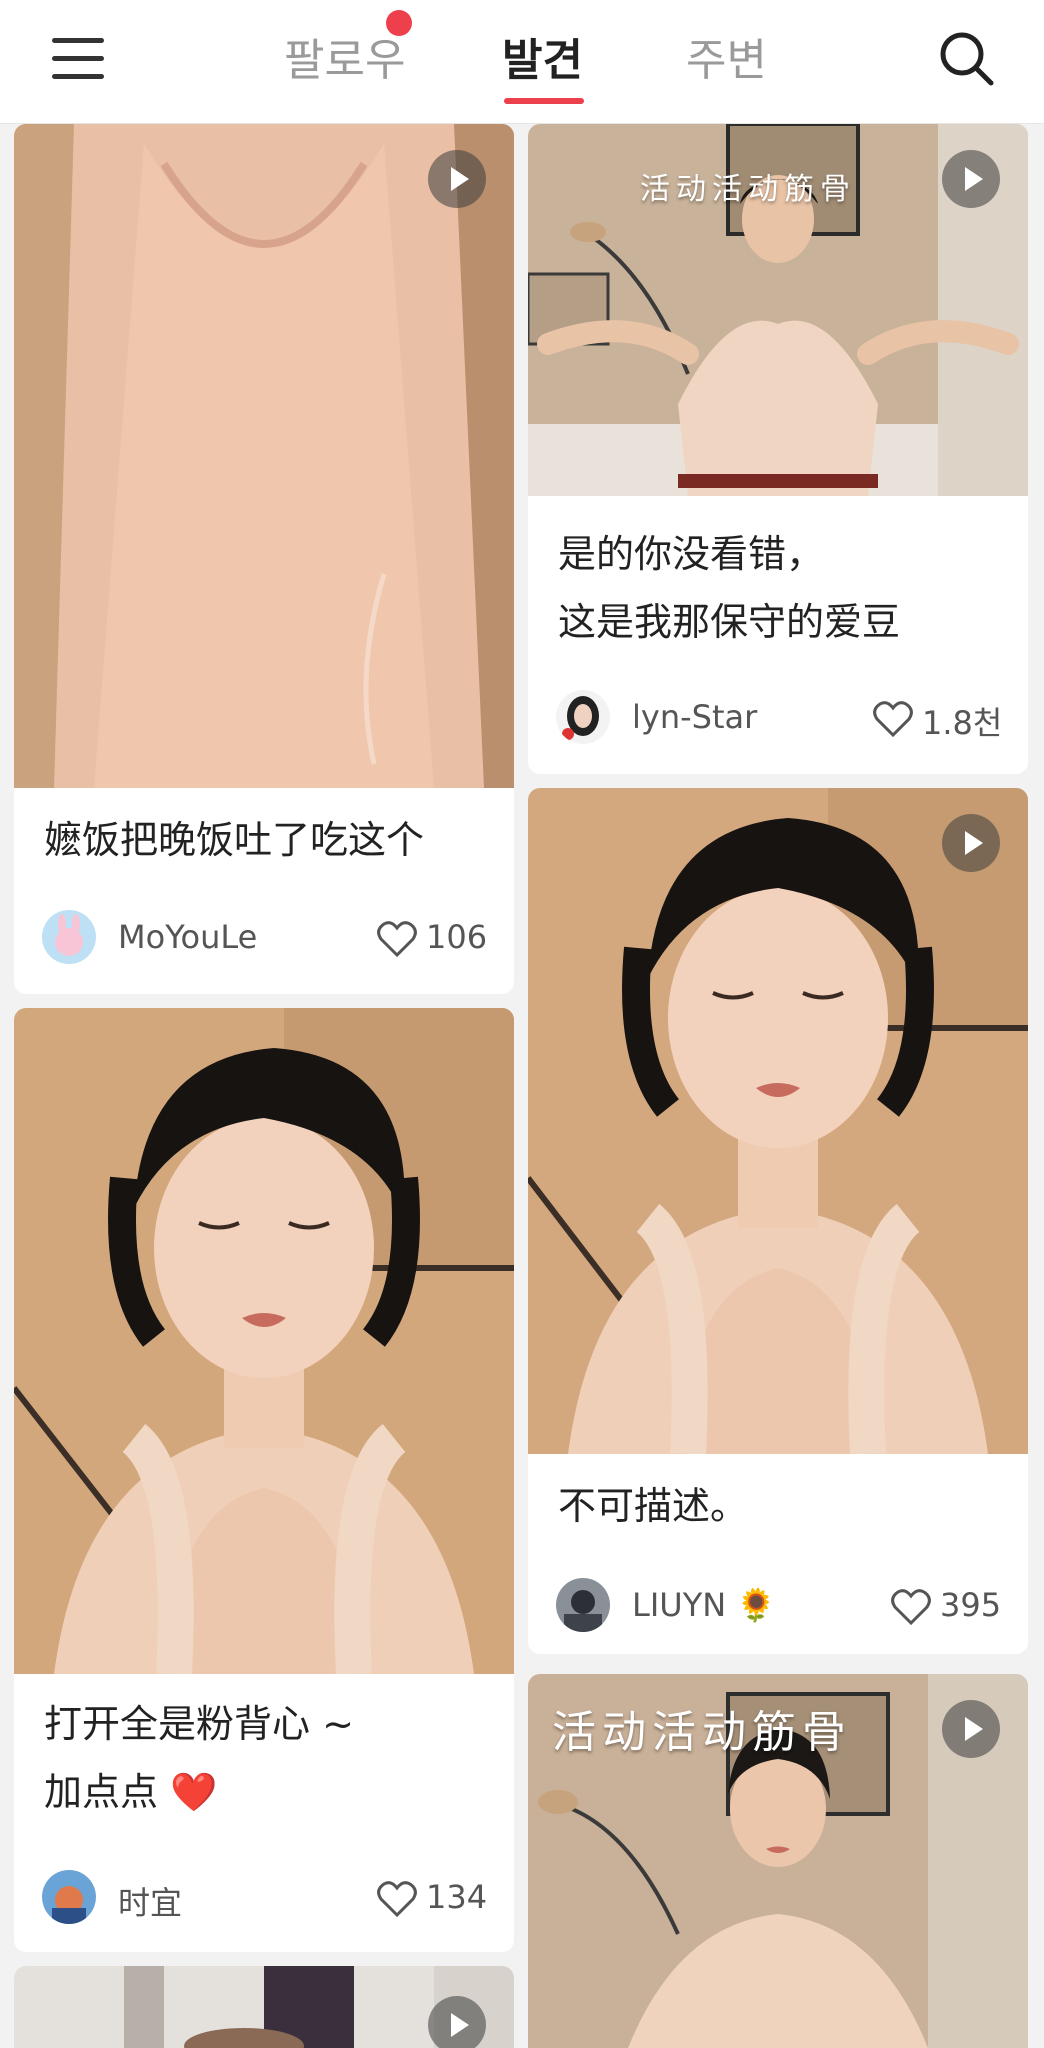 The width and height of the screenshot is (1044, 2048). I want to click on post-author: LIUYN 🌻 395, so click(780, 1606).